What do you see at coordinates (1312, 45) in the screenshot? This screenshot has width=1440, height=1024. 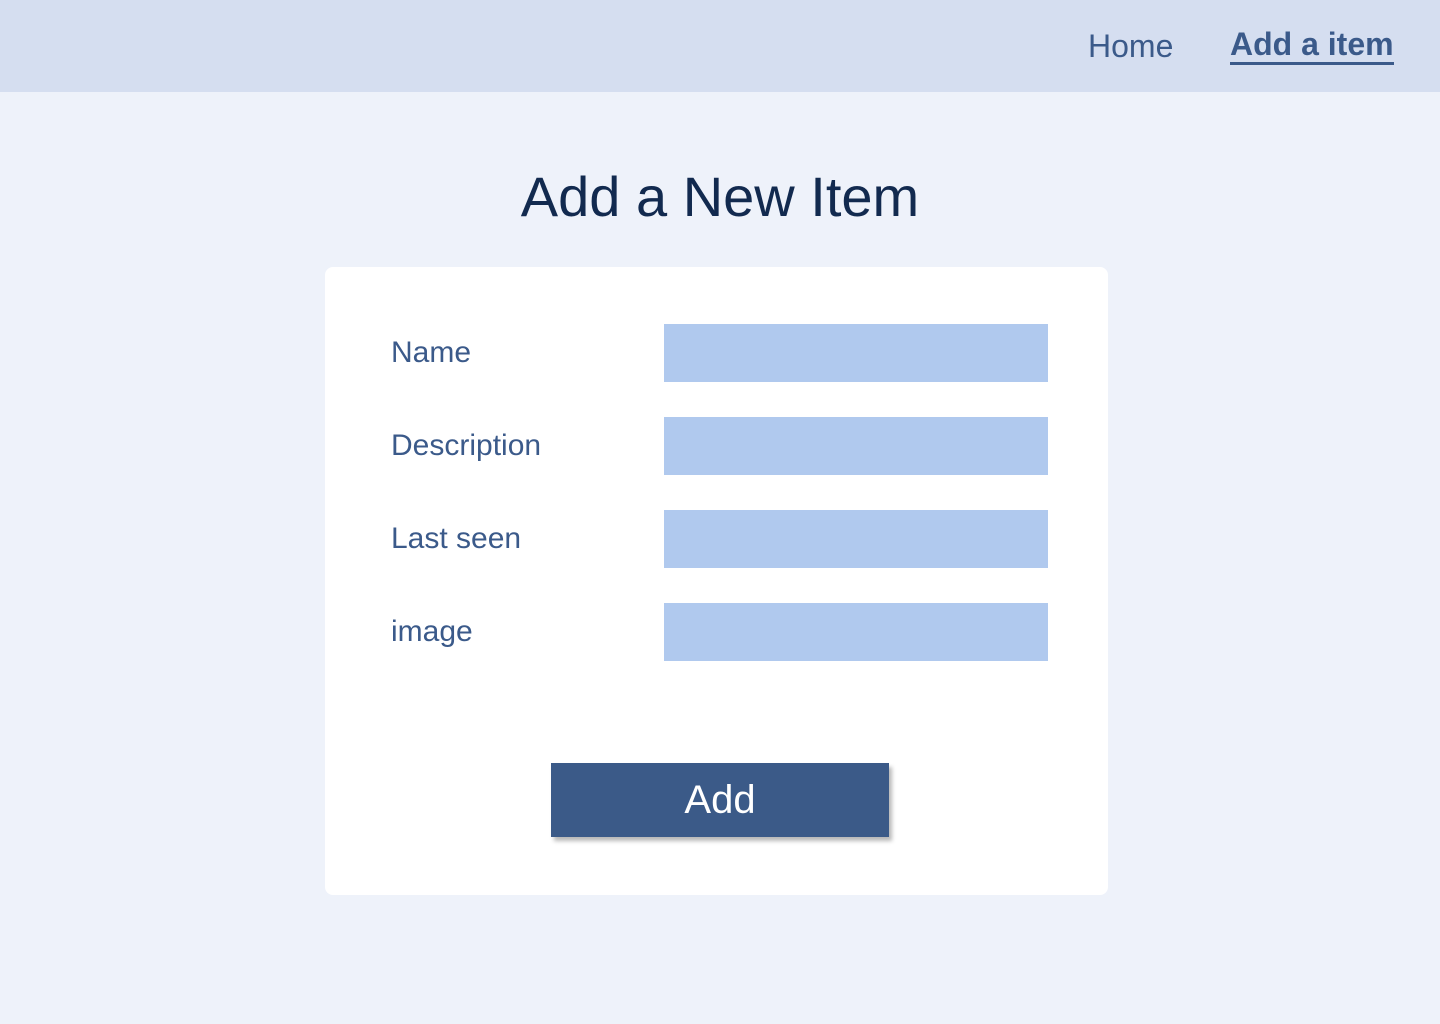 I see `nav-link-add-item: Add a item` at bounding box center [1312, 45].